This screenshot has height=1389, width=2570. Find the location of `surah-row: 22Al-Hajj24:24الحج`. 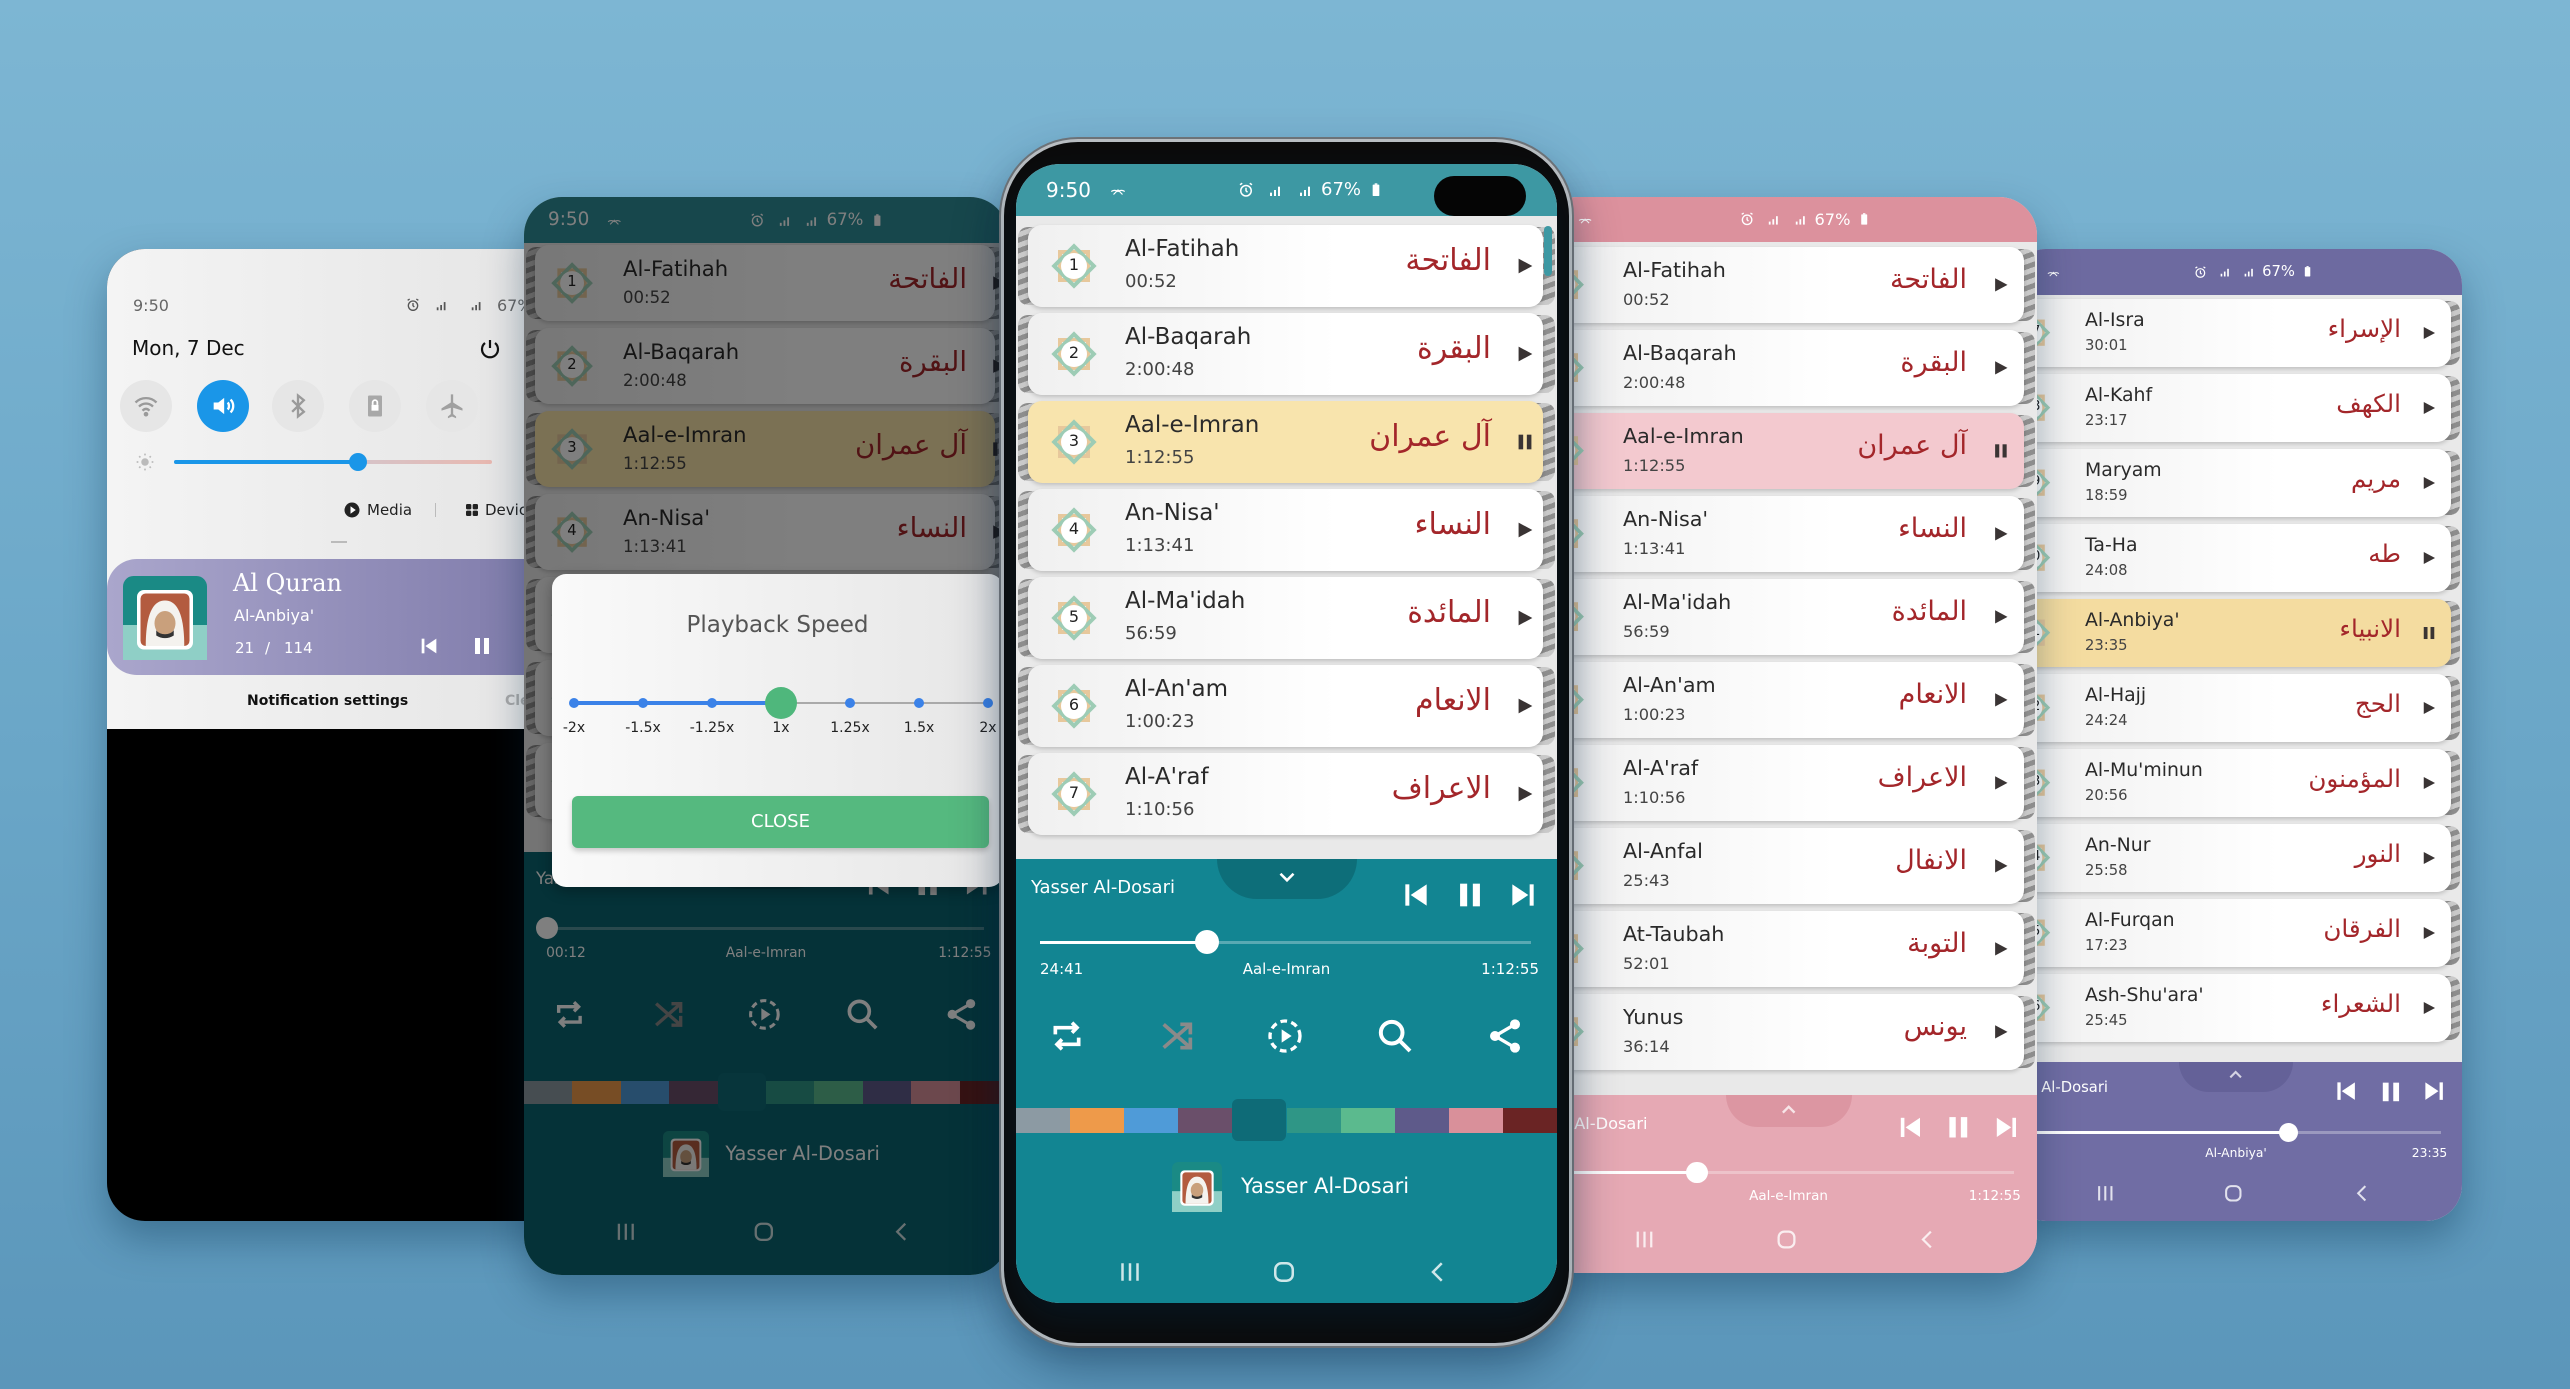

surah-row: 22Al-Hajj24:24الحج is located at coordinates (2236, 708).